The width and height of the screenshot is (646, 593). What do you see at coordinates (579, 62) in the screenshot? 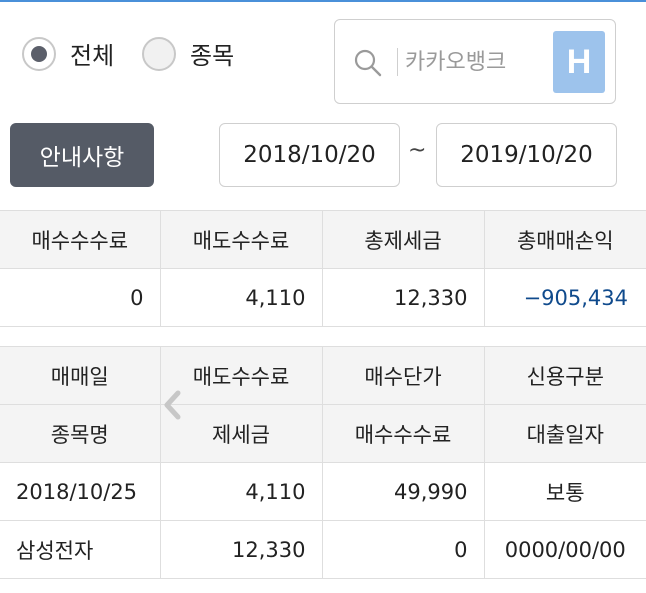
I see `h-button: H` at bounding box center [579, 62].